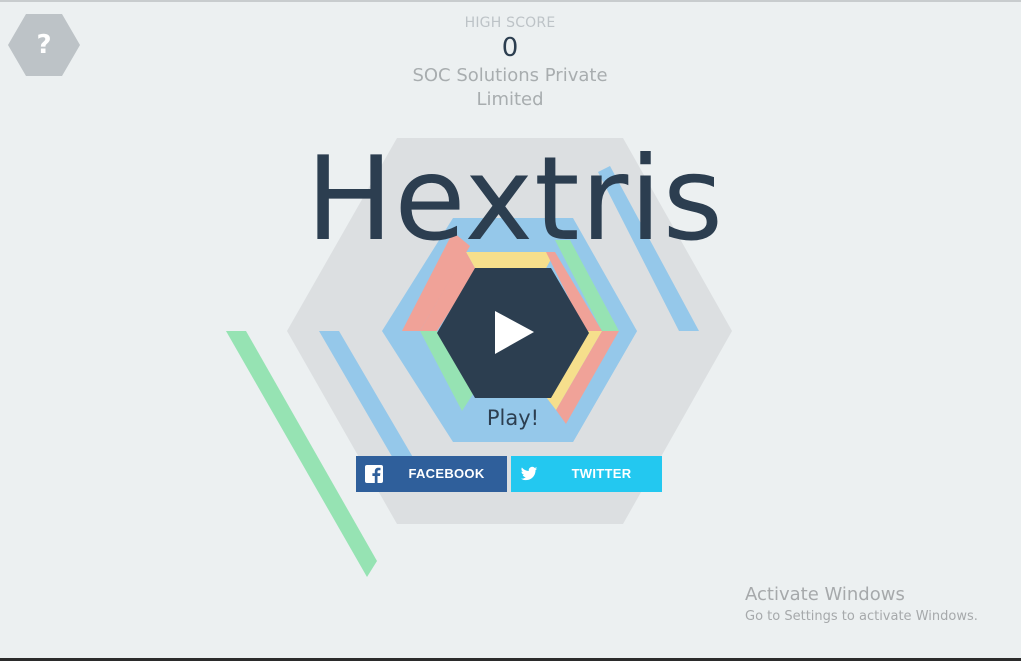 This screenshot has width=1021, height=661. I want to click on help-button: ?, so click(44, 45).